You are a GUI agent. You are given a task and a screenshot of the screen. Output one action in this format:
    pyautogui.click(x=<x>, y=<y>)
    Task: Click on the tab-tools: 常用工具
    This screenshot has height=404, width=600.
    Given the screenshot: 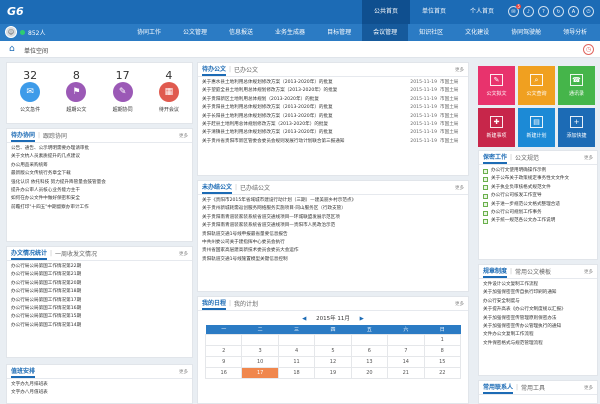 What is the action you would take?
    pyautogui.click(x=533, y=387)
    